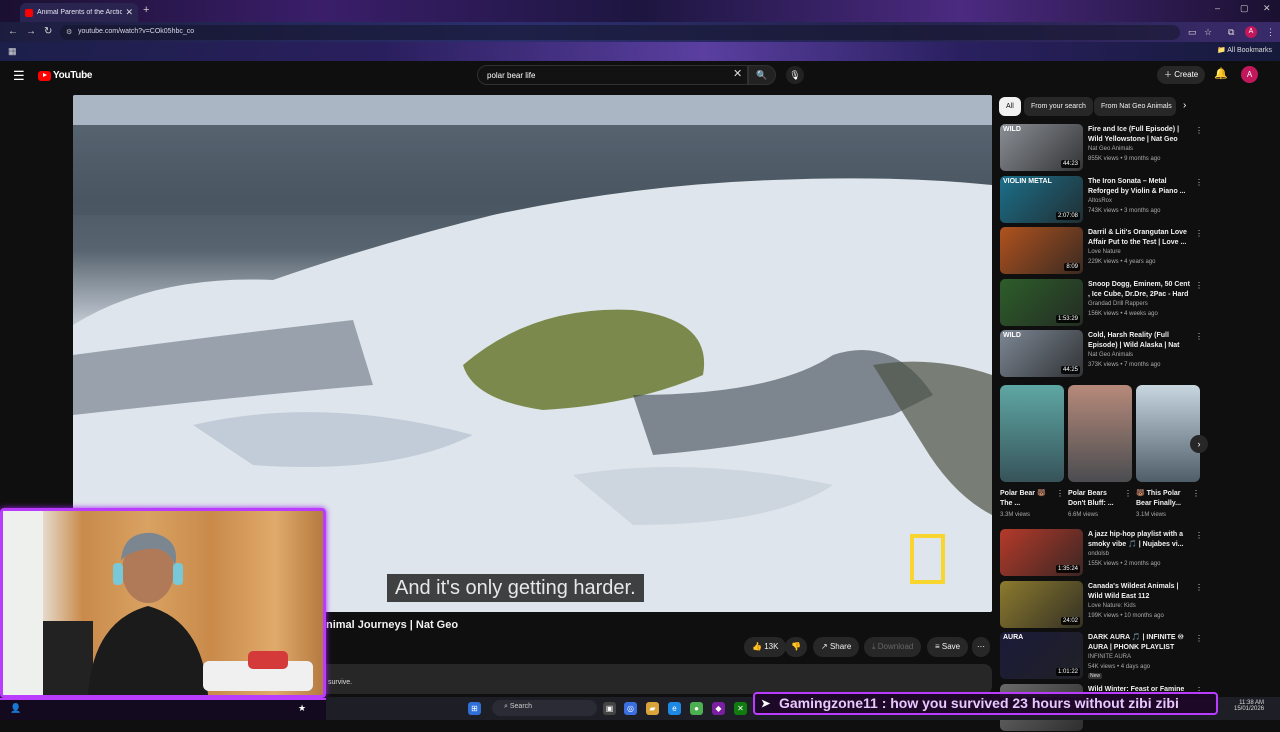  I want to click on reload-icon: ↻, so click(48, 31).